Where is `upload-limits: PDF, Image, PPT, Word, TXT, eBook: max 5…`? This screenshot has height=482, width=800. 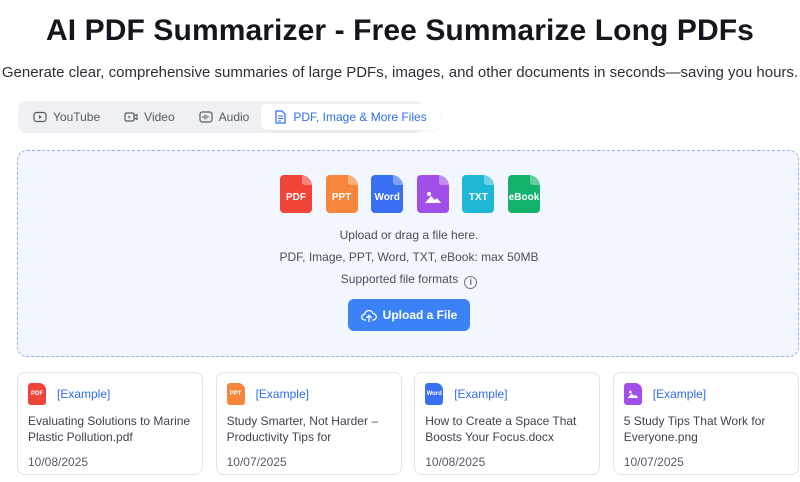 upload-limits: PDF, Image, PPT, Word, TXT, eBook: max 5… is located at coordinates (409, 257).